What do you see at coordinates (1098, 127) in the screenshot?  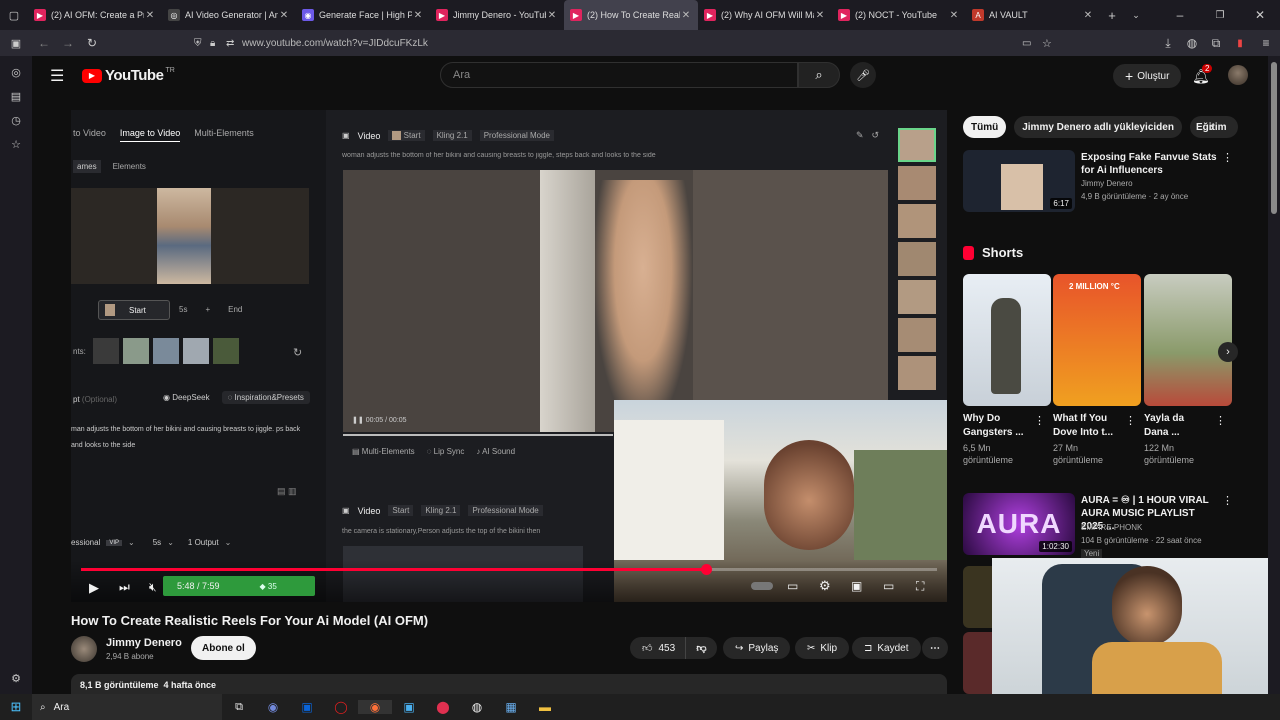 I see `chip-from-uploader: Jimmy Denero adlı yükleyiciden` at bounding box center [1098, 127].